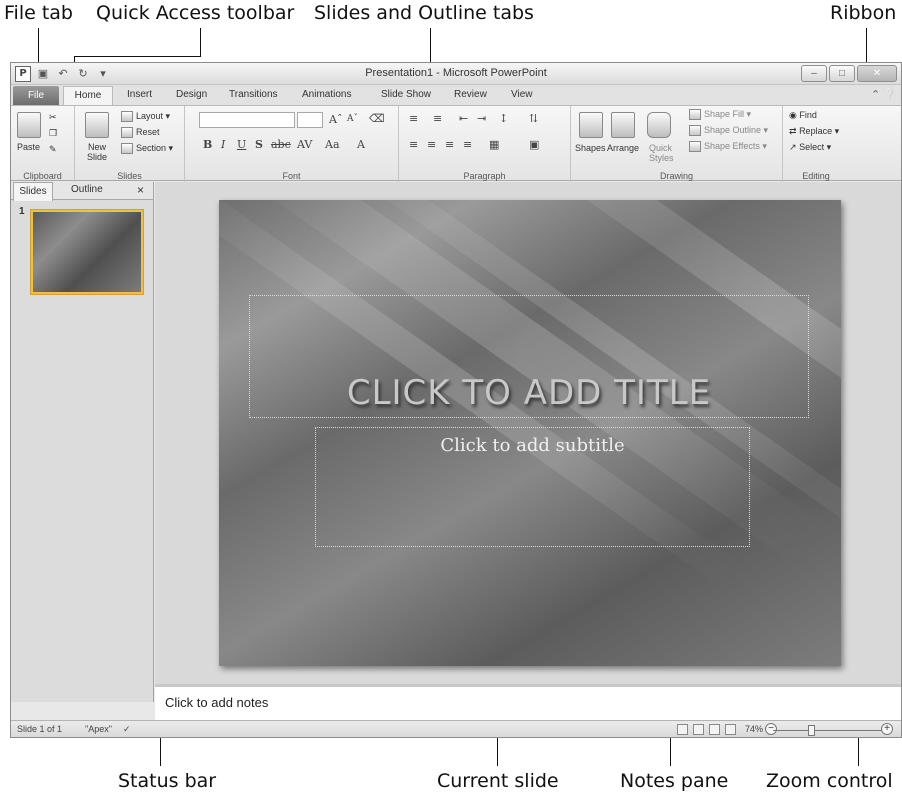 The width and height of the screenshot is (902, 798). I want to click on tab-home: Home, so click(88, 96).